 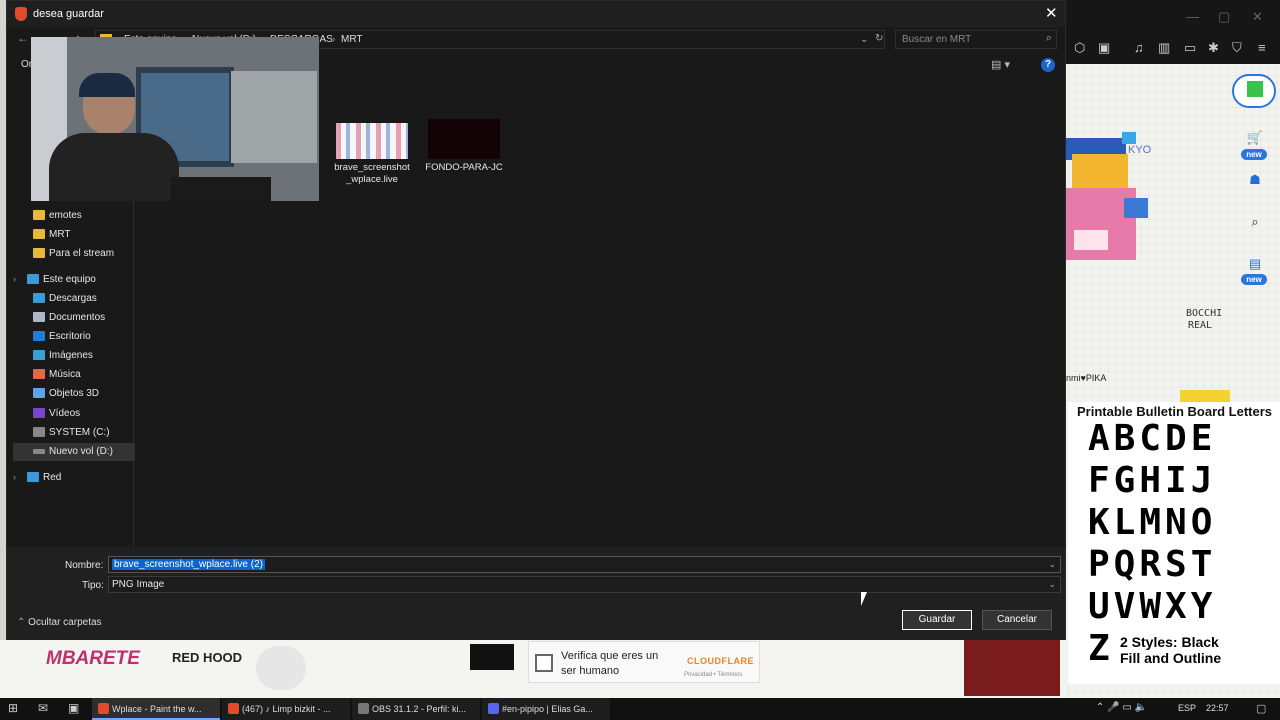 What do you see at coordinates (21, 14) in the screenshot?
I see `brave-logo-icon` at bounding box center [21, 14].